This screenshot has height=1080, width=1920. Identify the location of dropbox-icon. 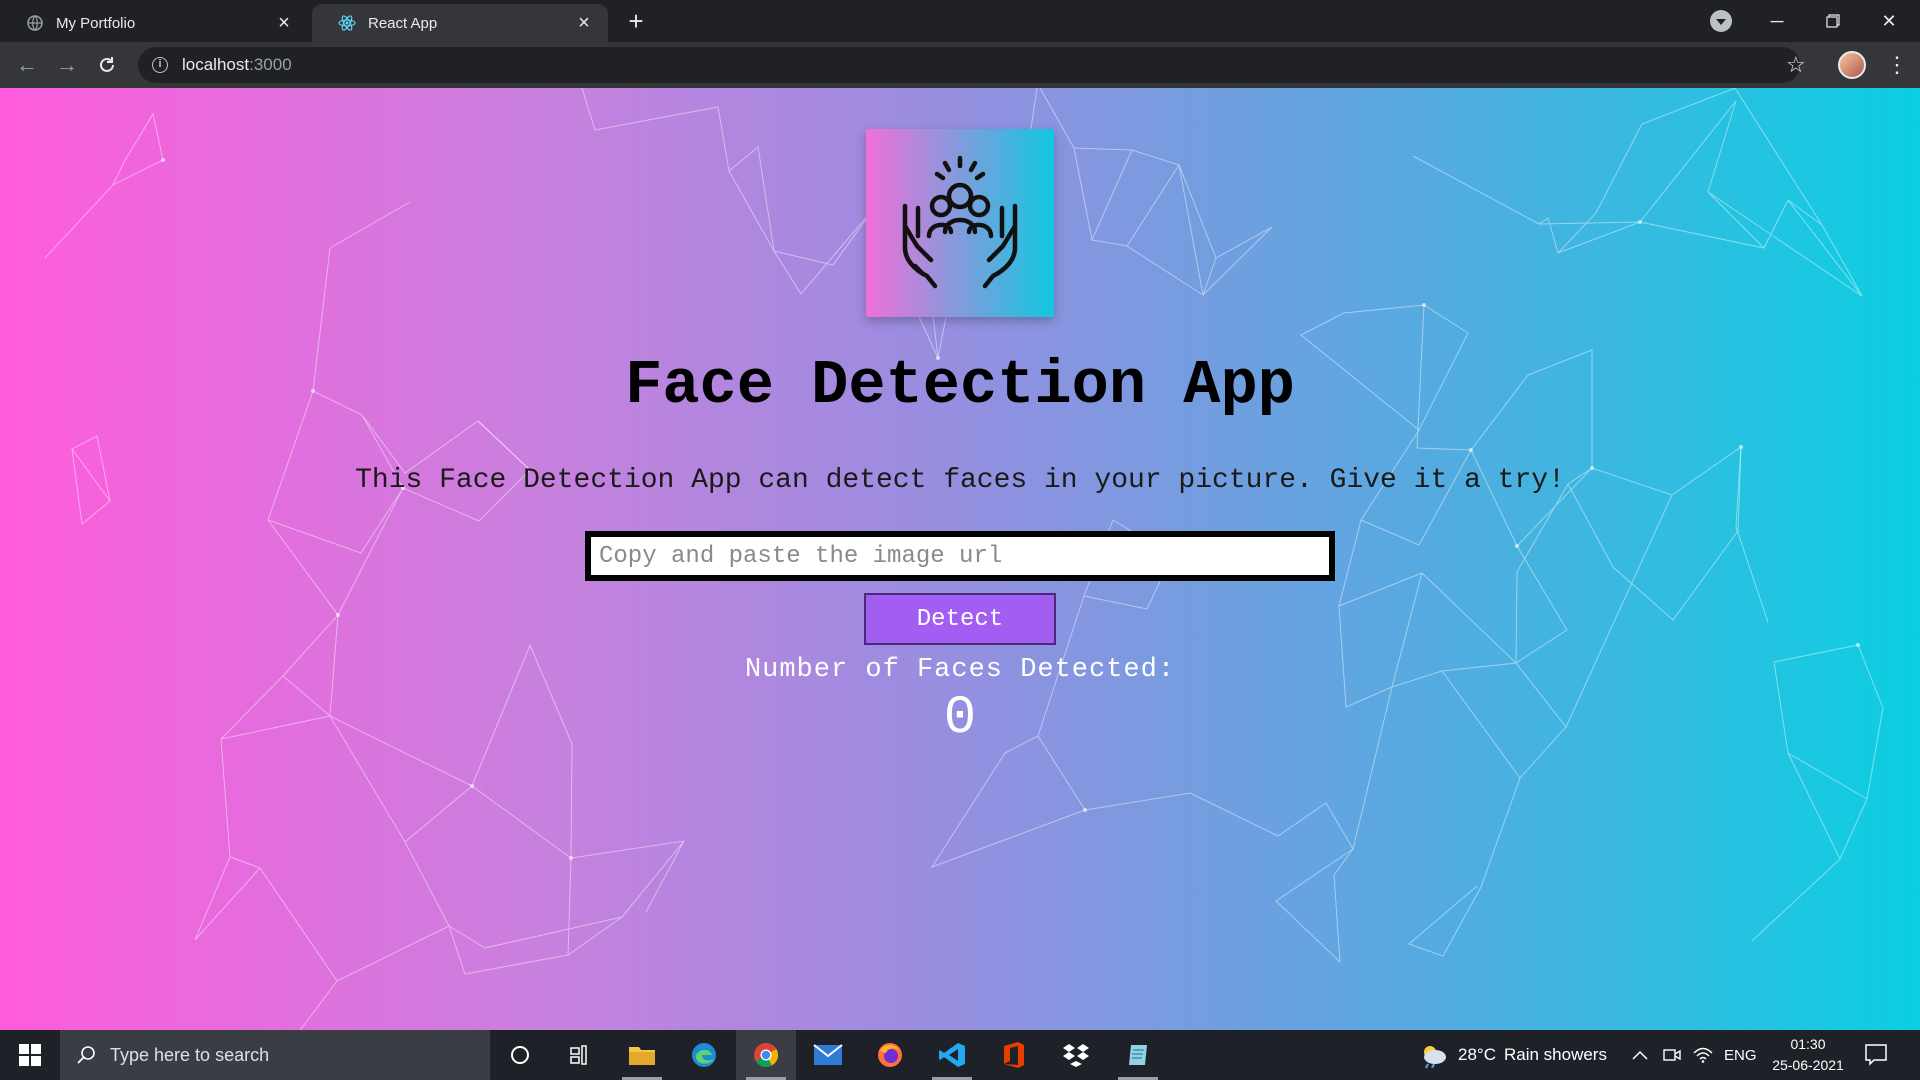
(1076, 1055).